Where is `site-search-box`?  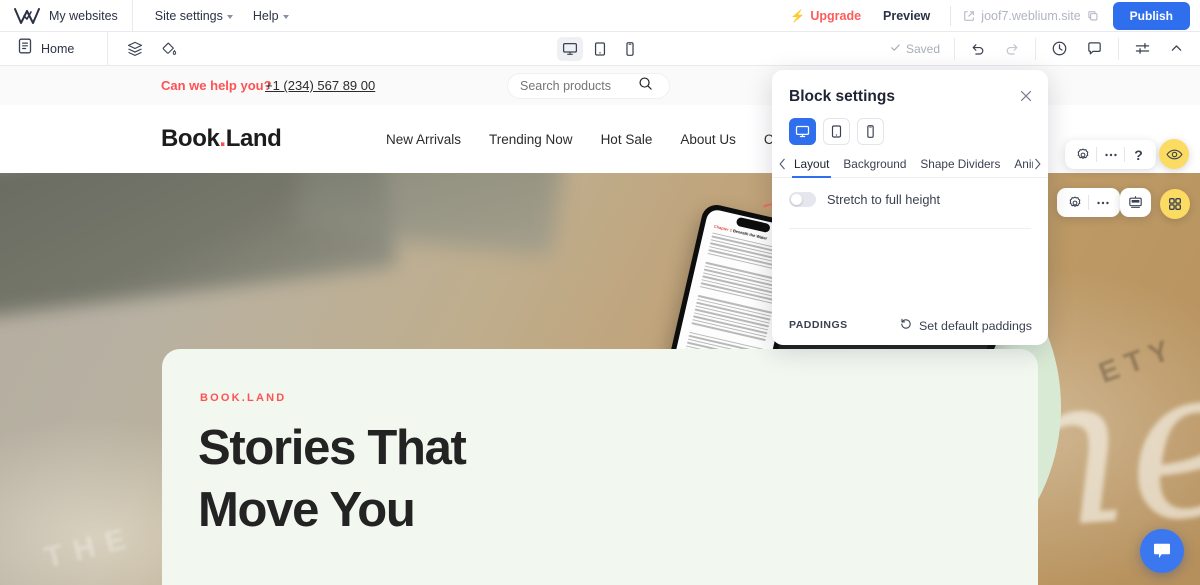
site-search-box is located at coordinates (588, 86).